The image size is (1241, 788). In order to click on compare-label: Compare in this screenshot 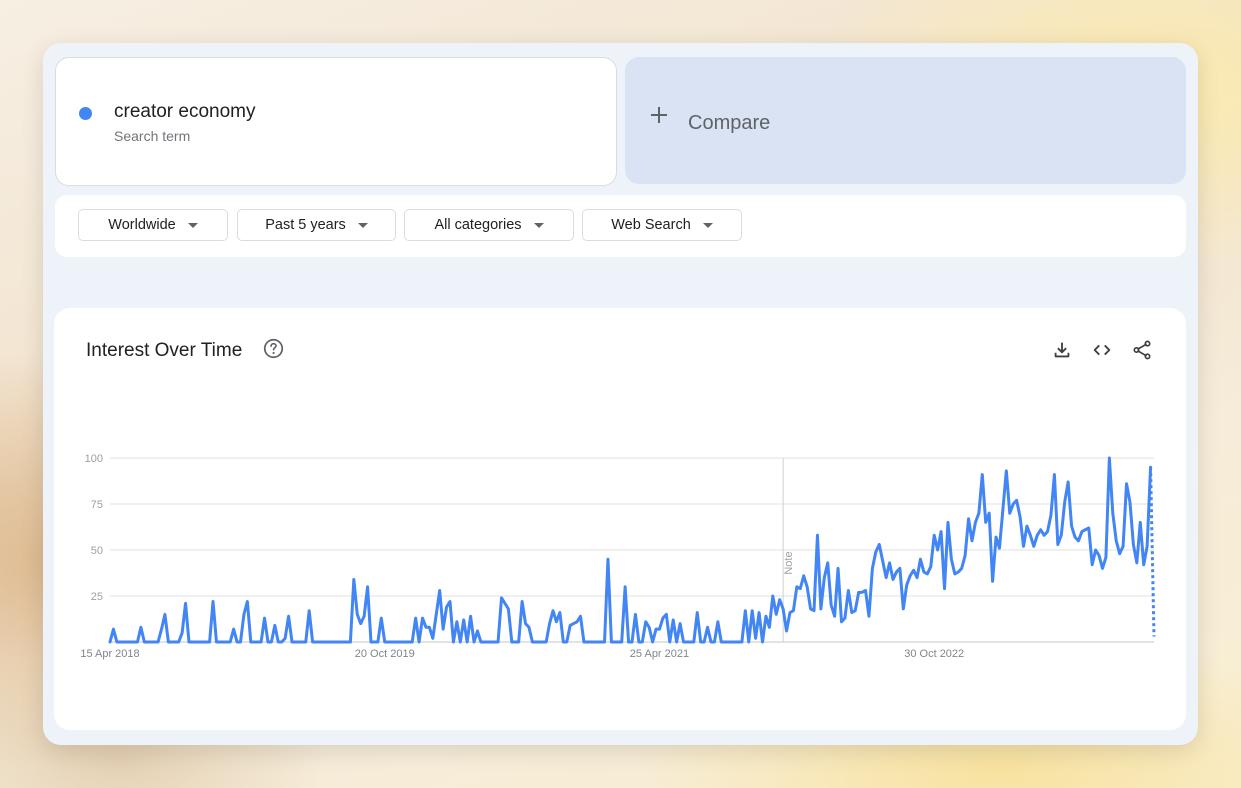, I will do `click(729, 123)`.